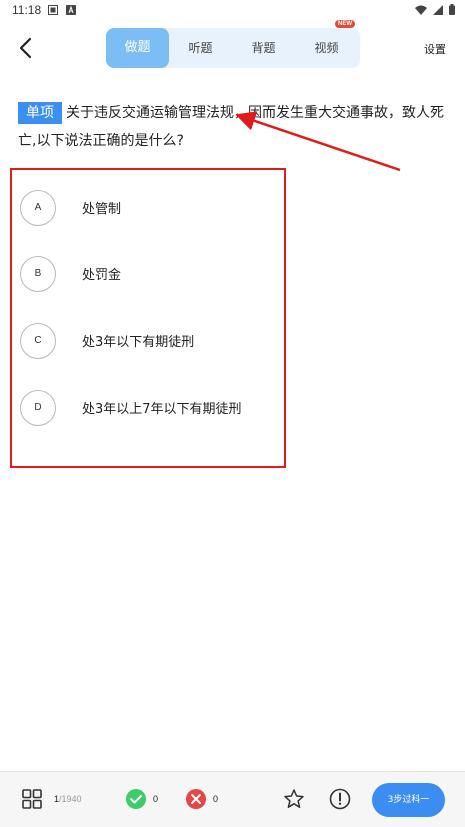 This screenshot has width=465, height=827. I want to click on tab-practice: 做题, so click(137, 48).